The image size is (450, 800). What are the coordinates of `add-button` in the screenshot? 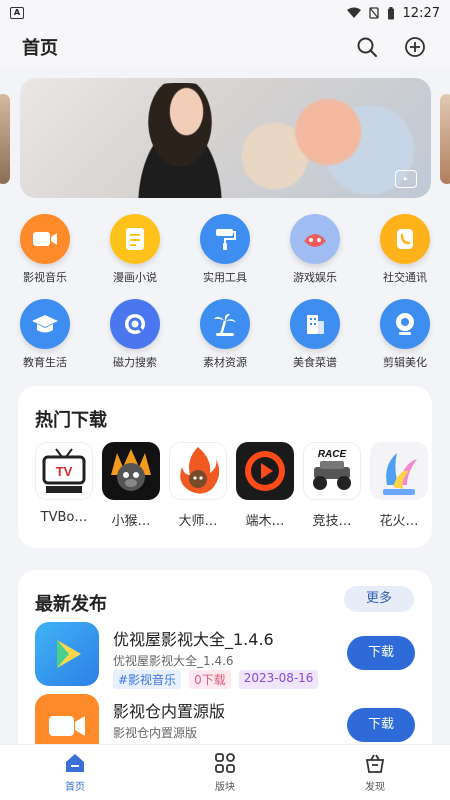 It's located at (415, 47).